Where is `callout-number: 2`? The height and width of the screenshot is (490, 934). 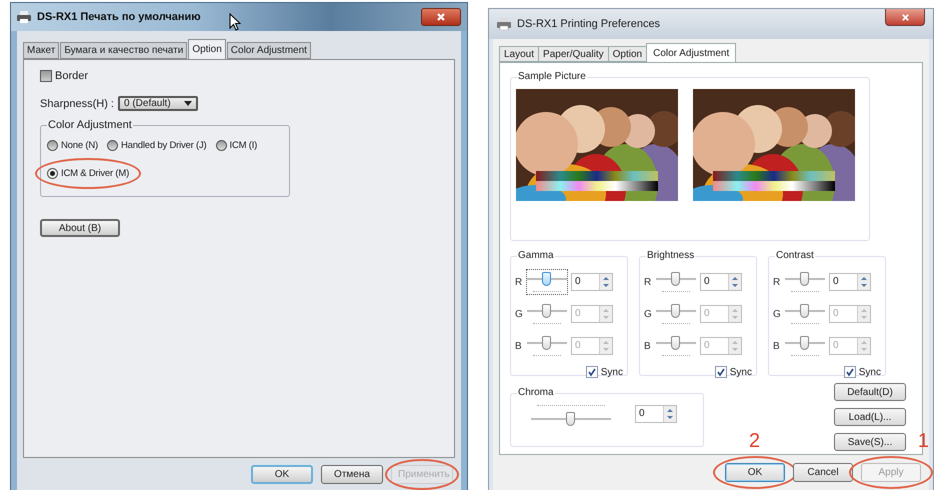 callout-number: 2 is located at coordinates (754, 441).